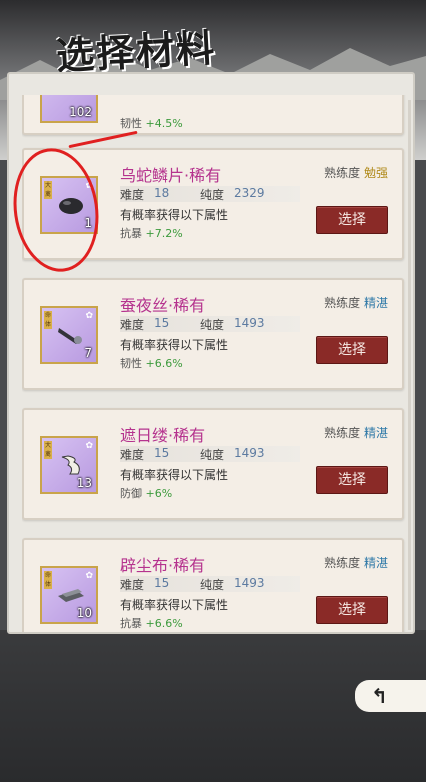  I want to click on material-stats: 难度 18 纯度 2329, so click(210, 194).